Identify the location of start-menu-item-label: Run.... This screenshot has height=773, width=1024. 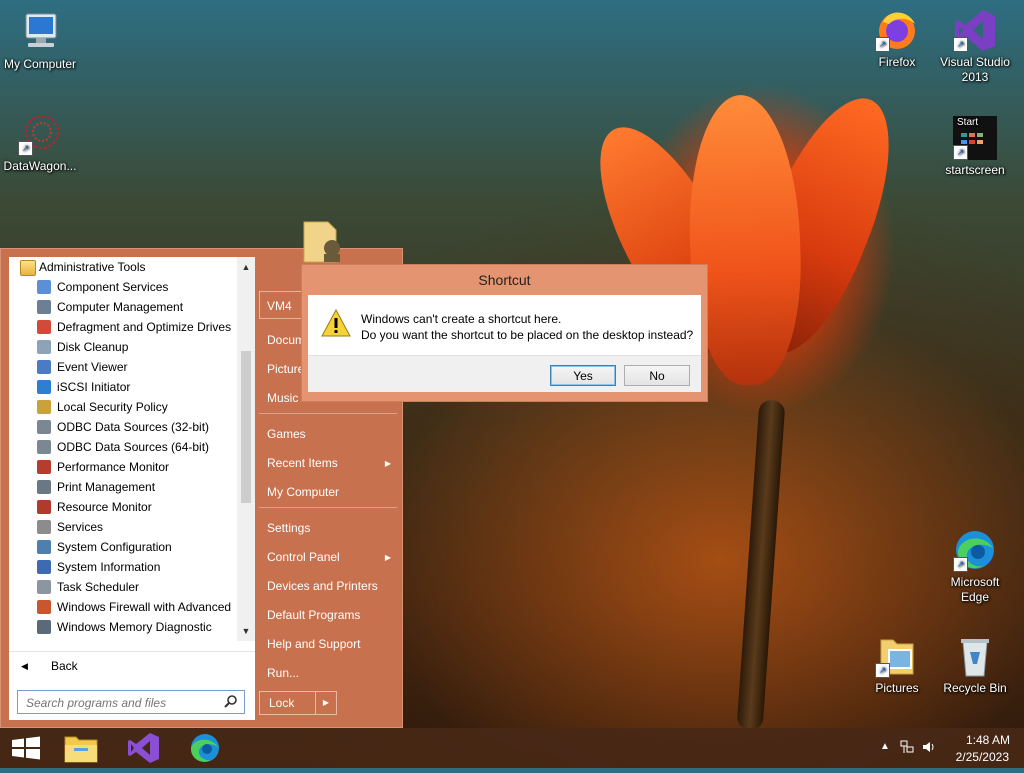
(283, 673).